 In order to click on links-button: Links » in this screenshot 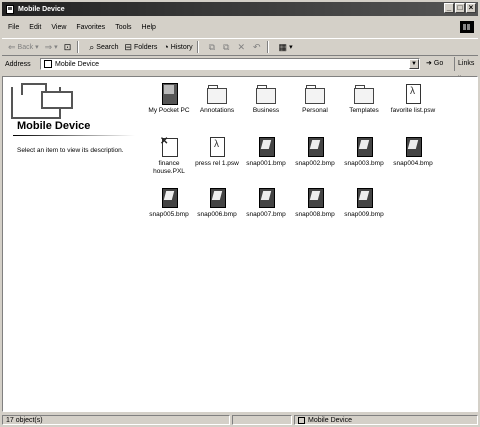, I will do `click(466, 69)`.